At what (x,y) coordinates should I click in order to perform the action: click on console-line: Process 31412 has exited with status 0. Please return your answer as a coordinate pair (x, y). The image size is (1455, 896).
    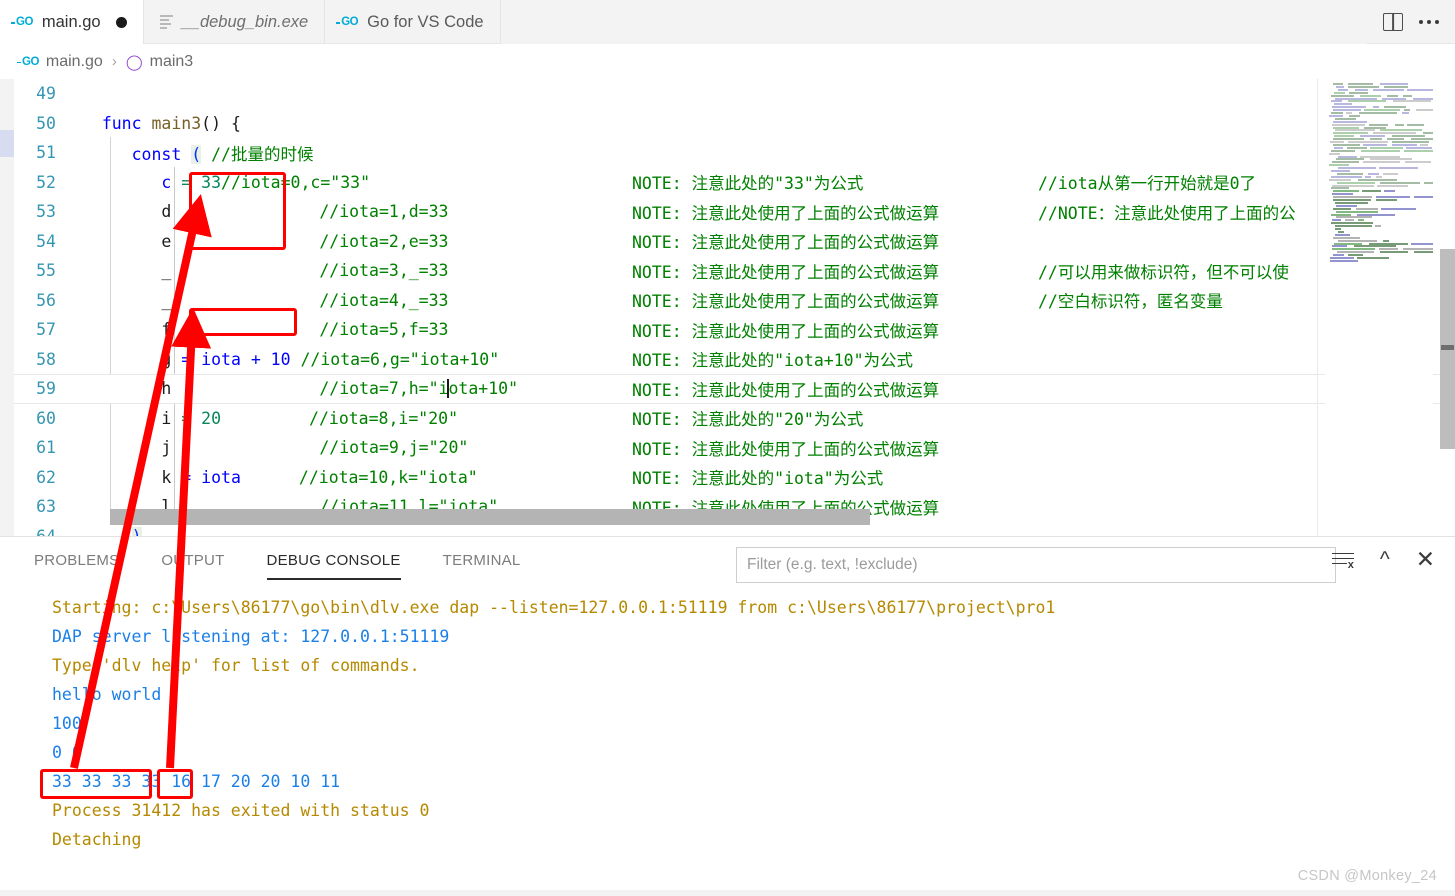
    Looking at the image, I should click on (241, 810).